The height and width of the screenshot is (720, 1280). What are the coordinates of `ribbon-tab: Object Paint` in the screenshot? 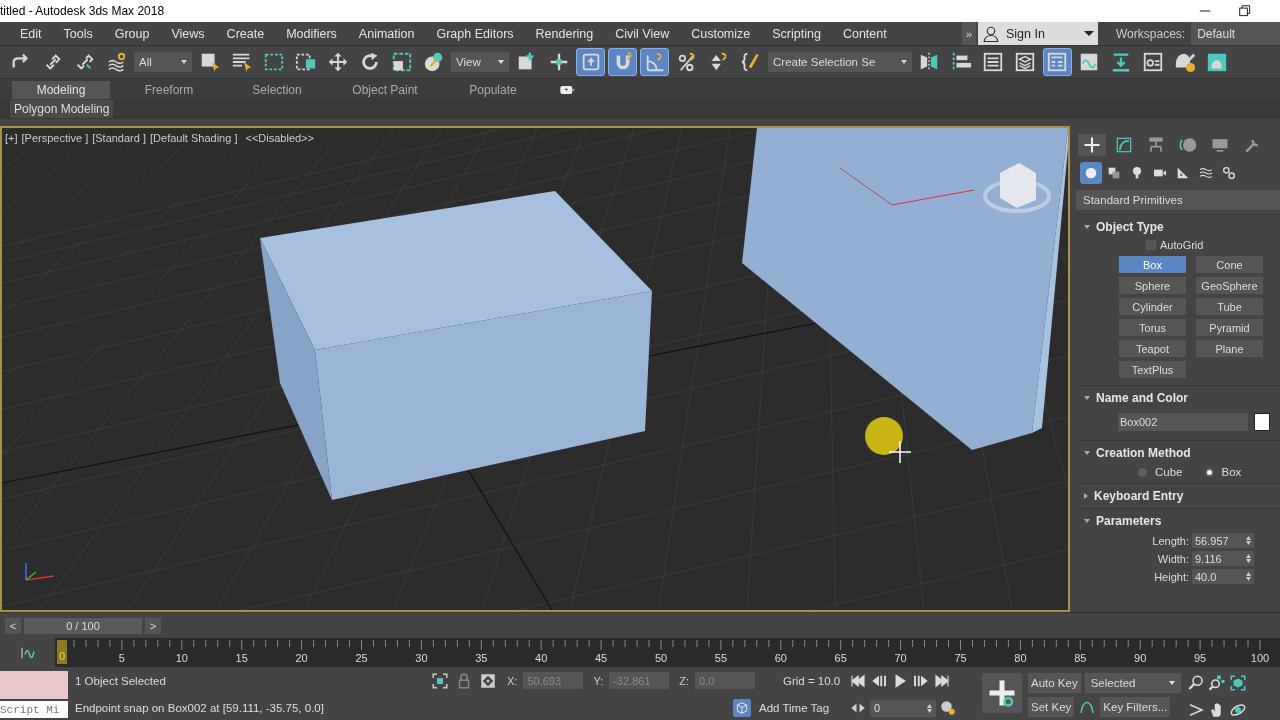 It's located at (385, 90).